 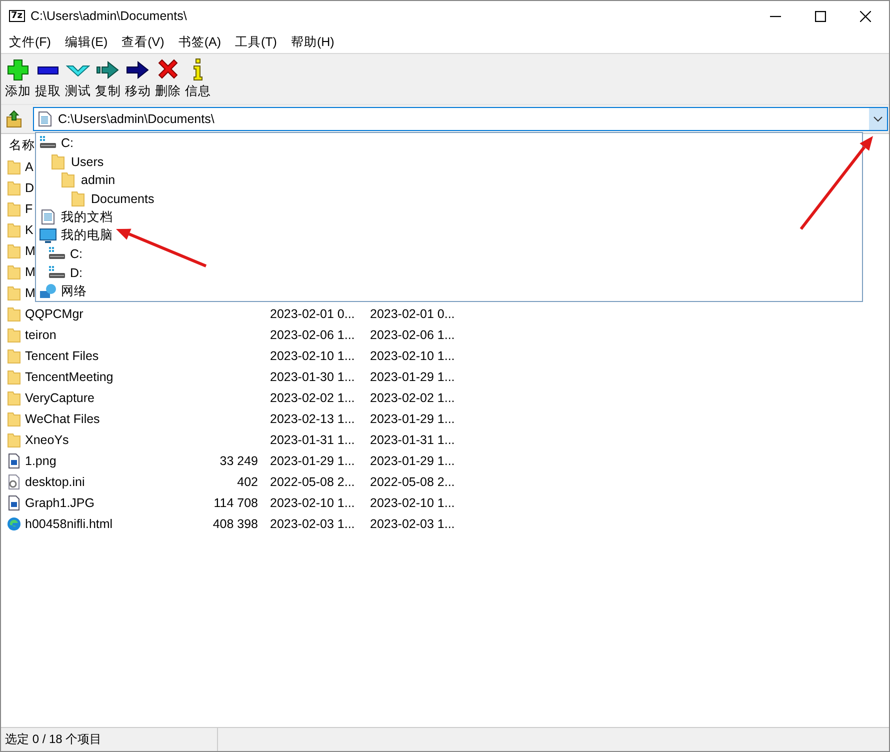 I want to click on status-text: 选定 0 / 18 个项目, so click(x=109, y=739).